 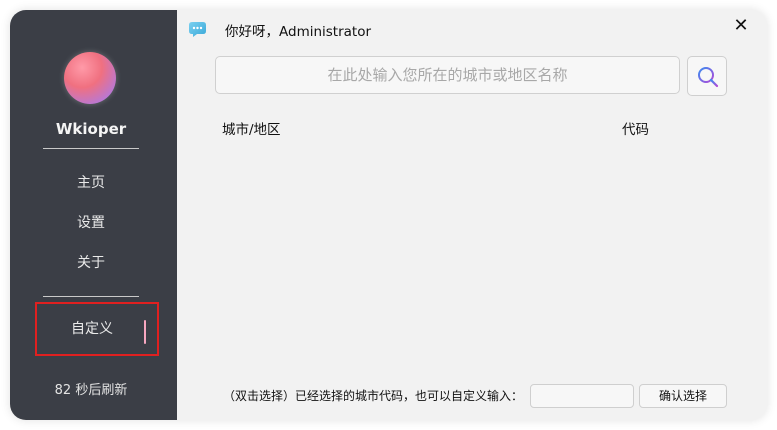 What do you see at coordinates (197, 29) in the screenshot?
I see `chat-bubble-icon` at bounding box center [197, 29].